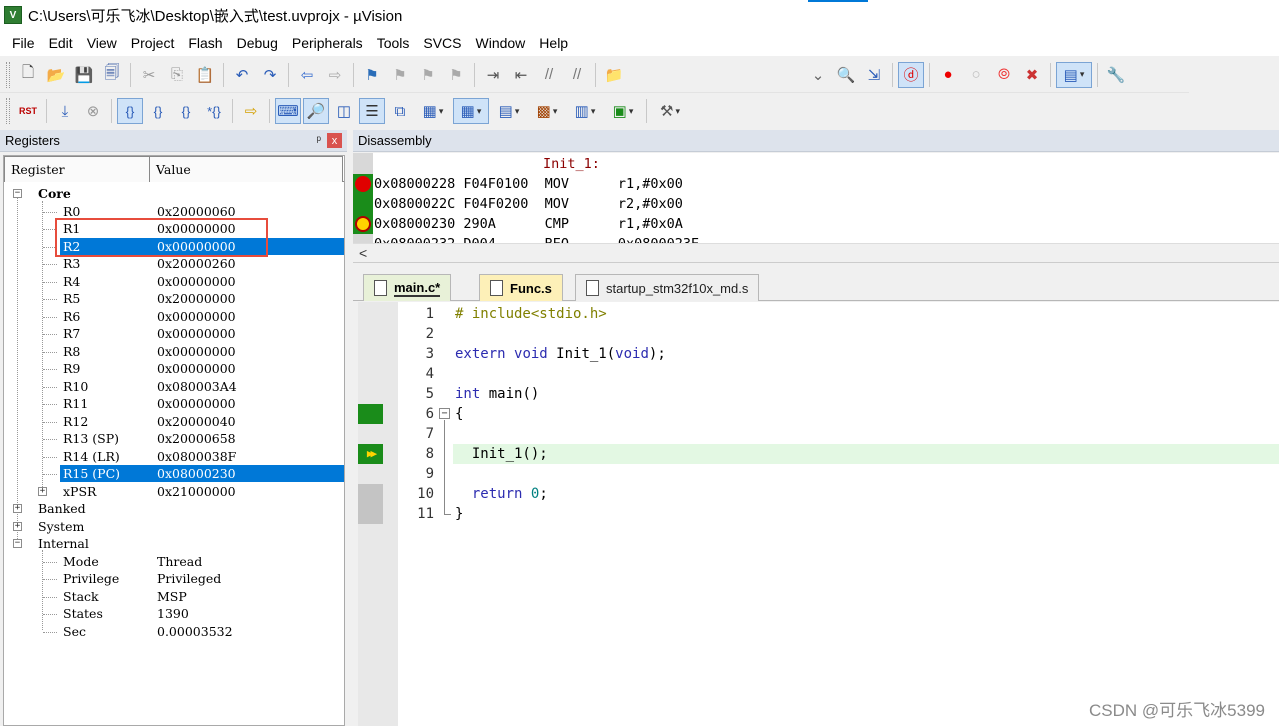 The height and width of the screenshot is (726, 1279). What do you see at coordinates (521, 75) in the screenshot?
I see `unindent-icon: ⇤` at bounding box center [521, 75].